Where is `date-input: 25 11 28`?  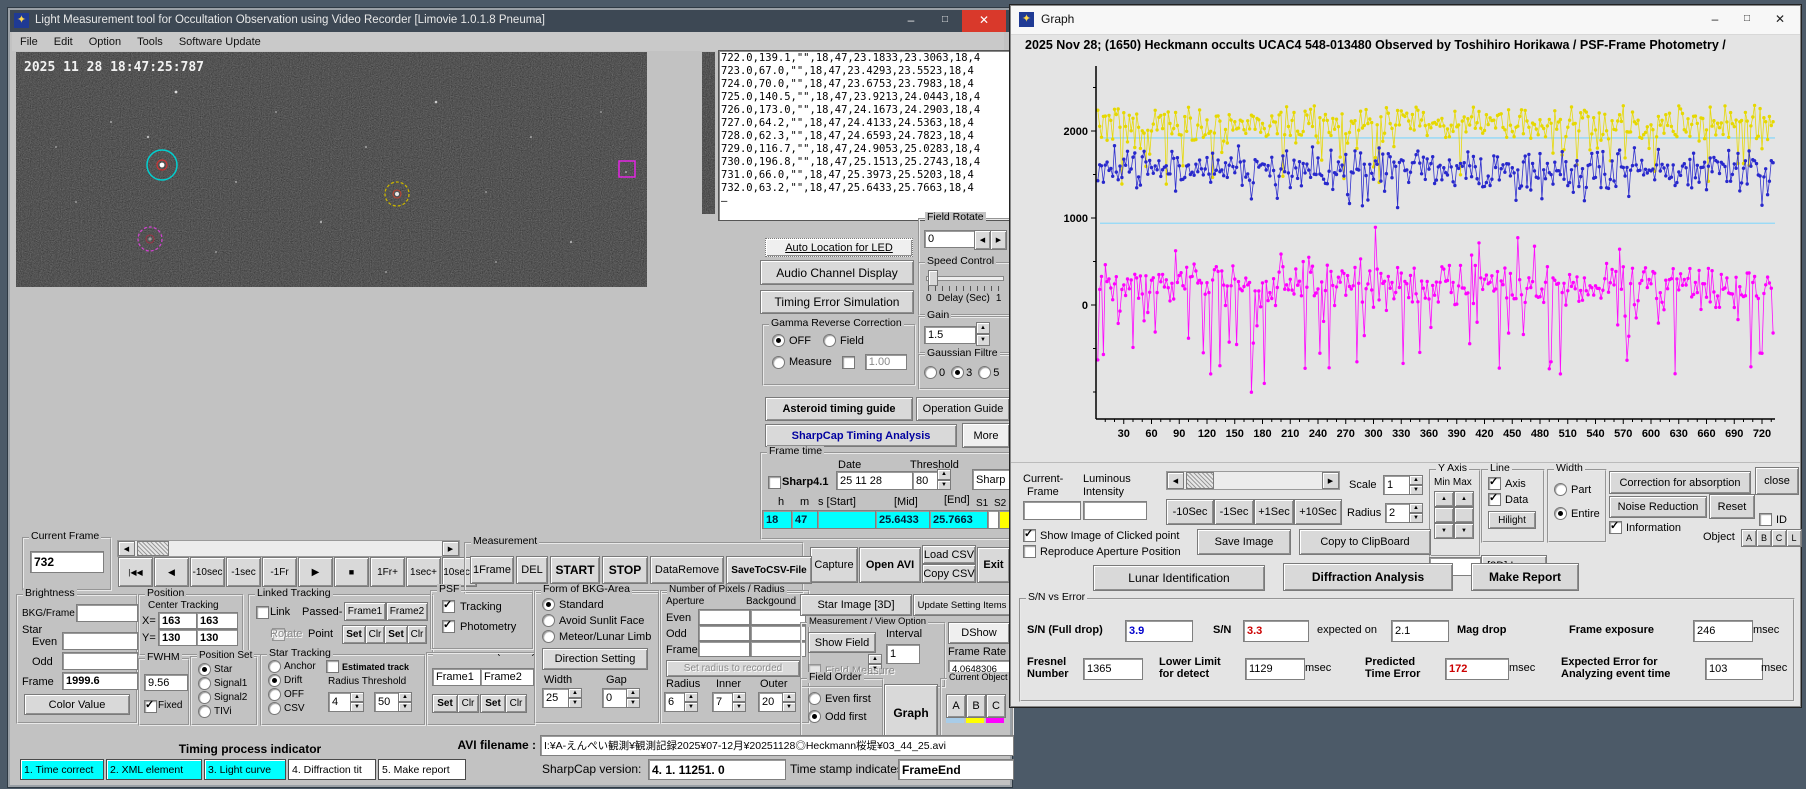
date-input: 25 11 28 is located at coordinates (875, 480).